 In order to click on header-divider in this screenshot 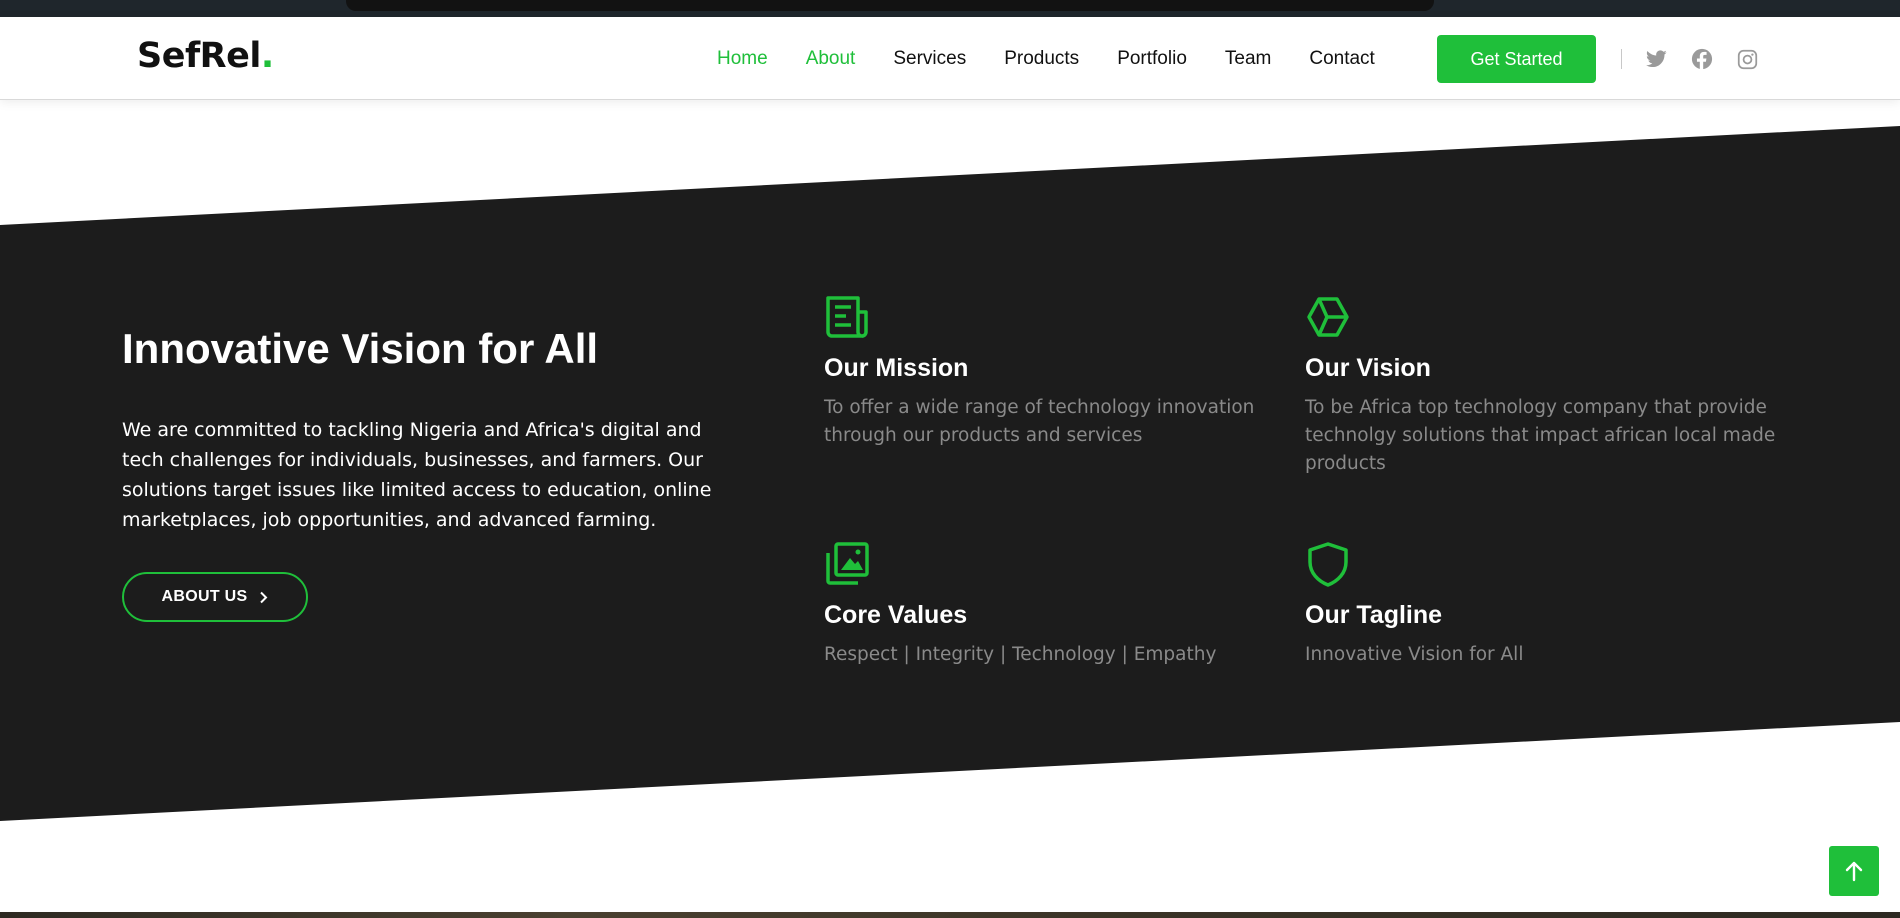, I will do `click(1621, 59)`.